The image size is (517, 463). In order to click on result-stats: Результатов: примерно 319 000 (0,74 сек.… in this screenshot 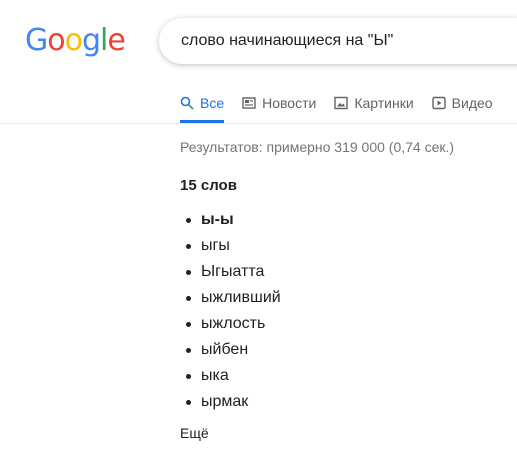, I will do `click(317, 147)`.